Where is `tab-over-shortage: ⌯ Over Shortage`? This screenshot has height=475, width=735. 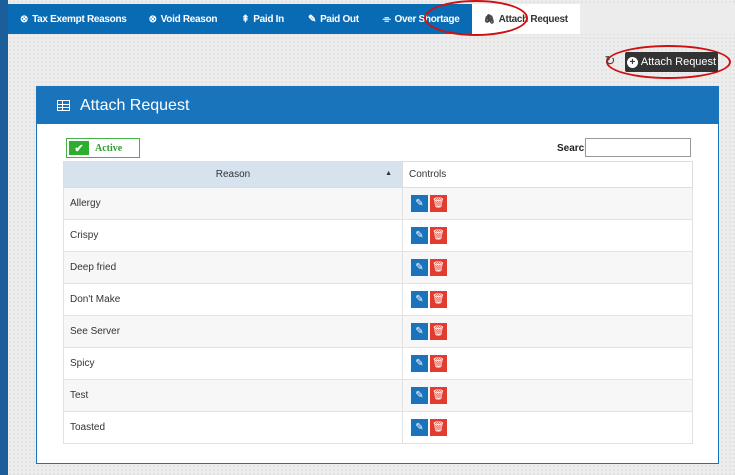 tab-over-shortage: ⌯ Over Shortage is located at coordinates (421, 19).